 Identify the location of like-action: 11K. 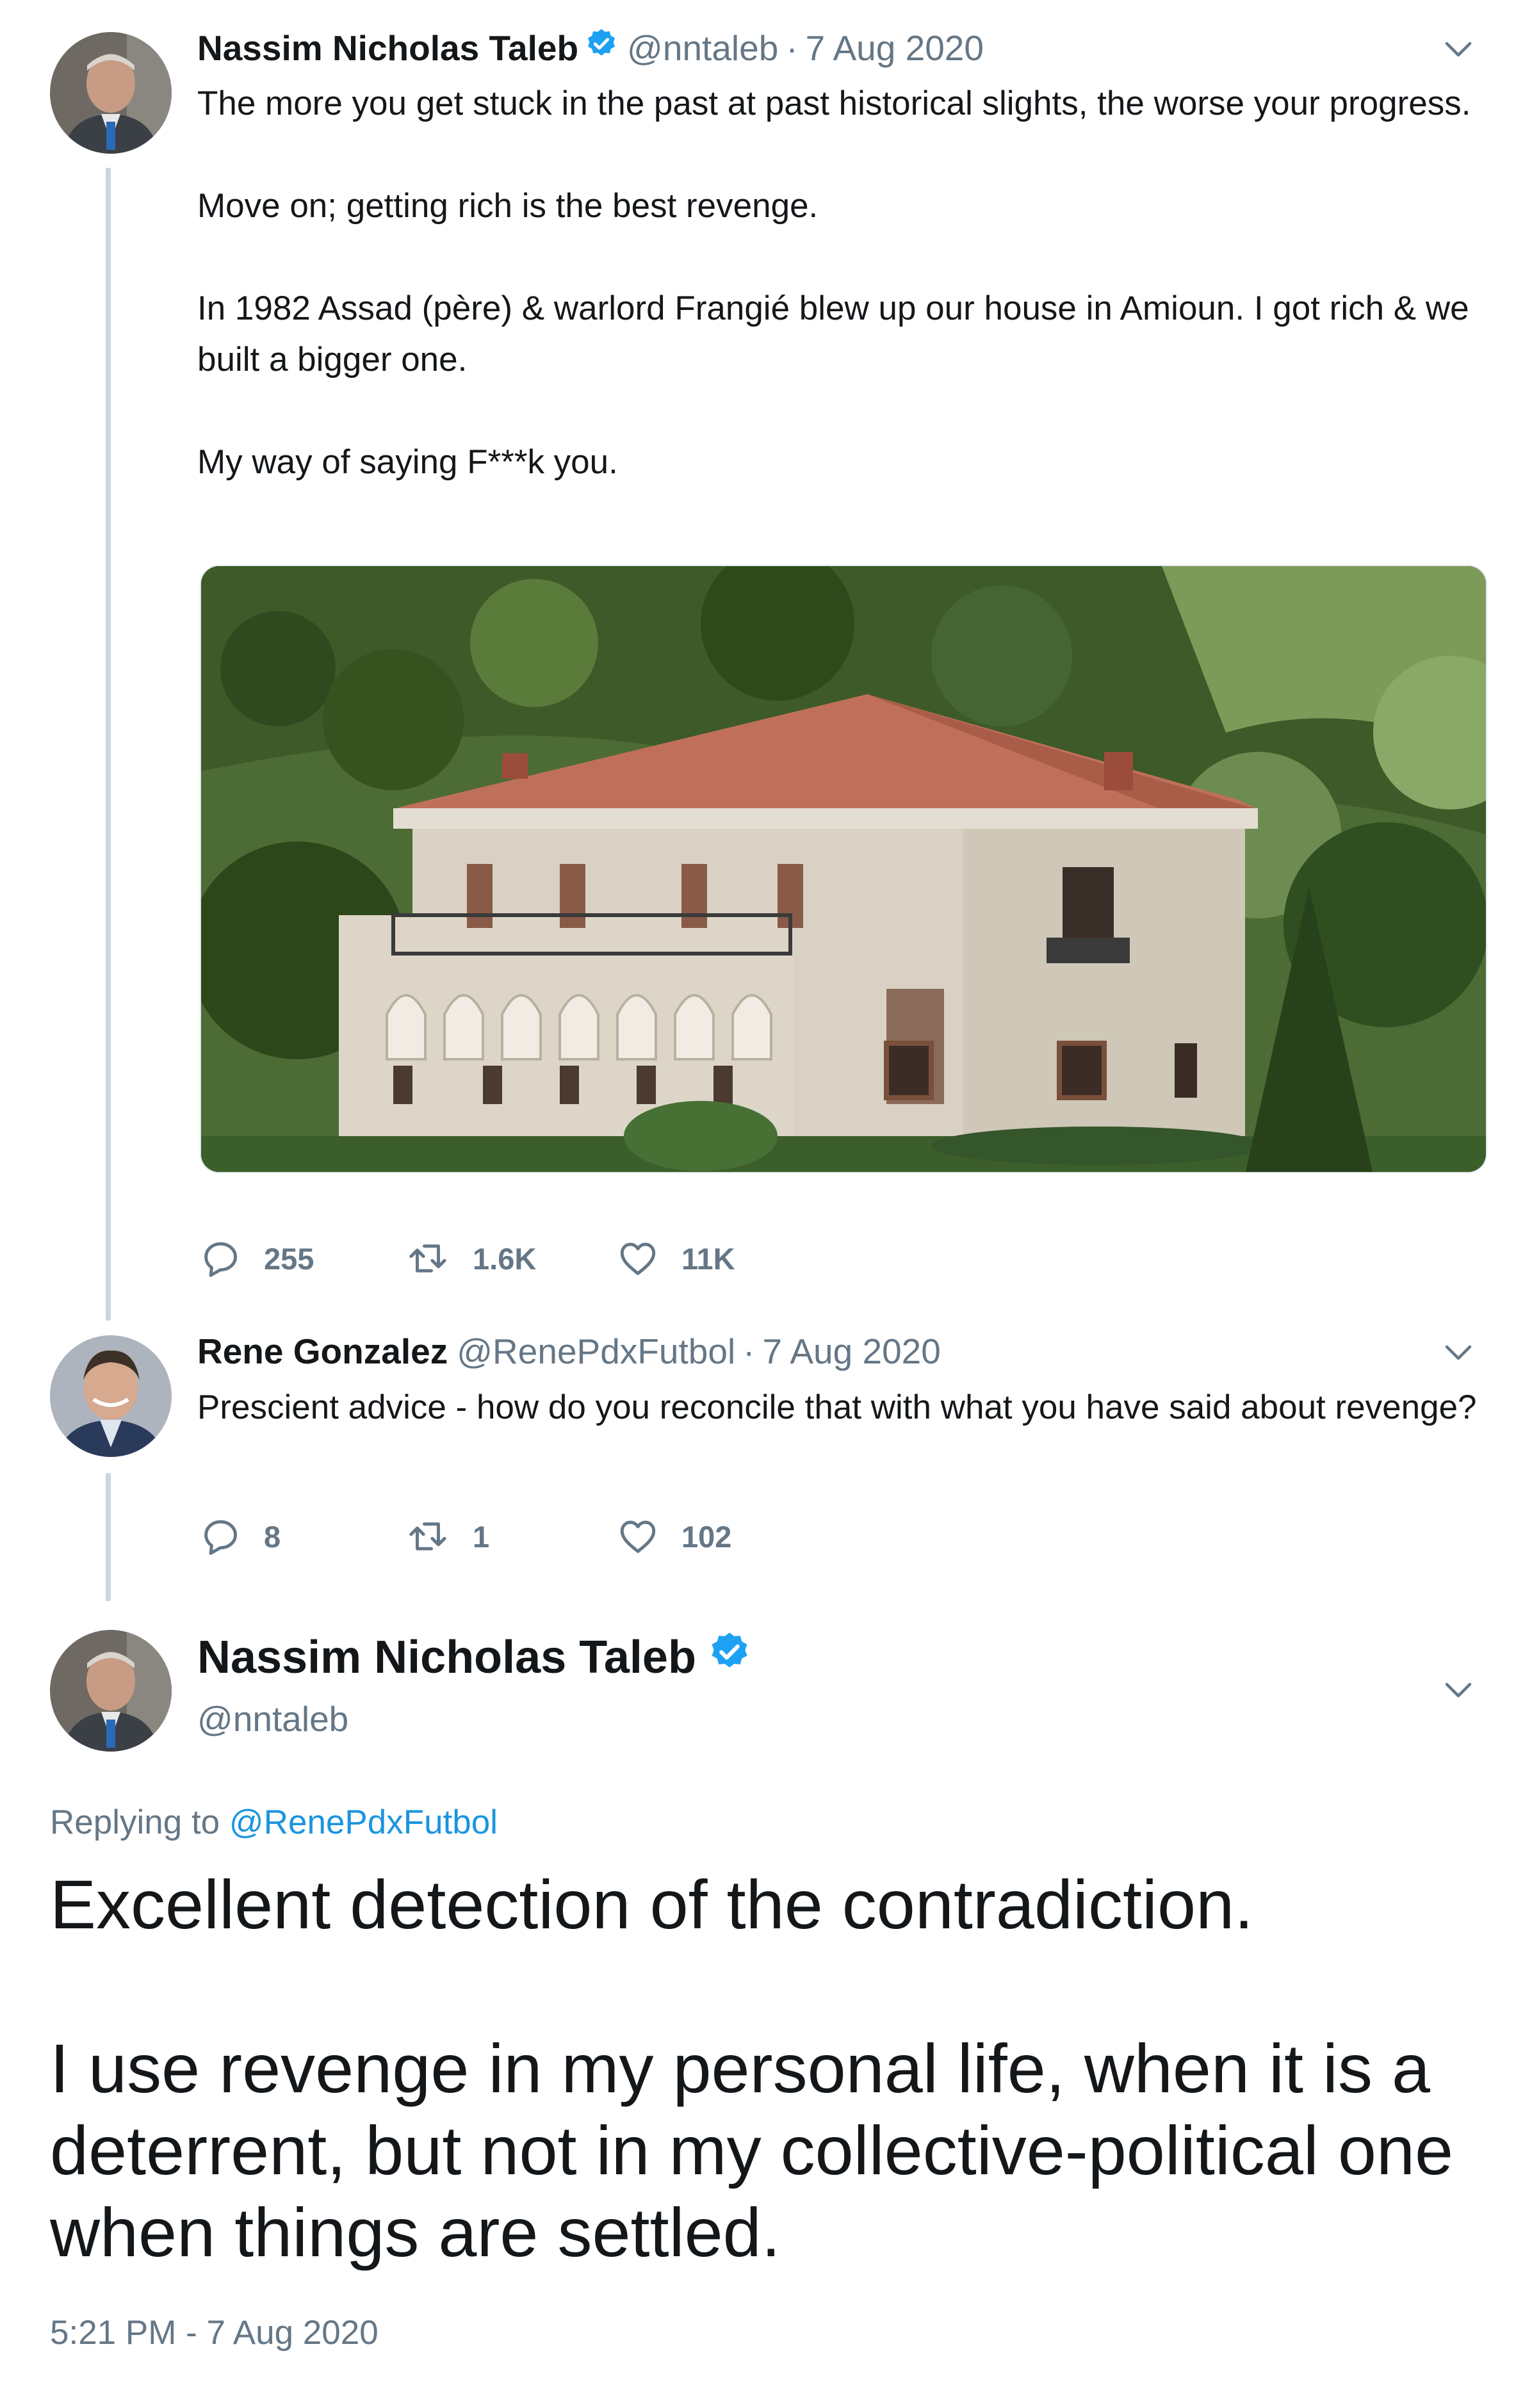
(675, 1258).